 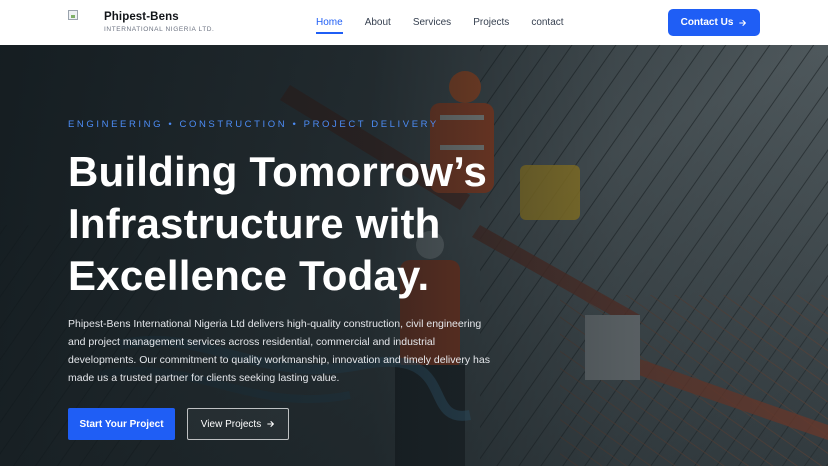 I want to click on hero-title-line-2: Infrastructure with, so click(x=254, y=223).